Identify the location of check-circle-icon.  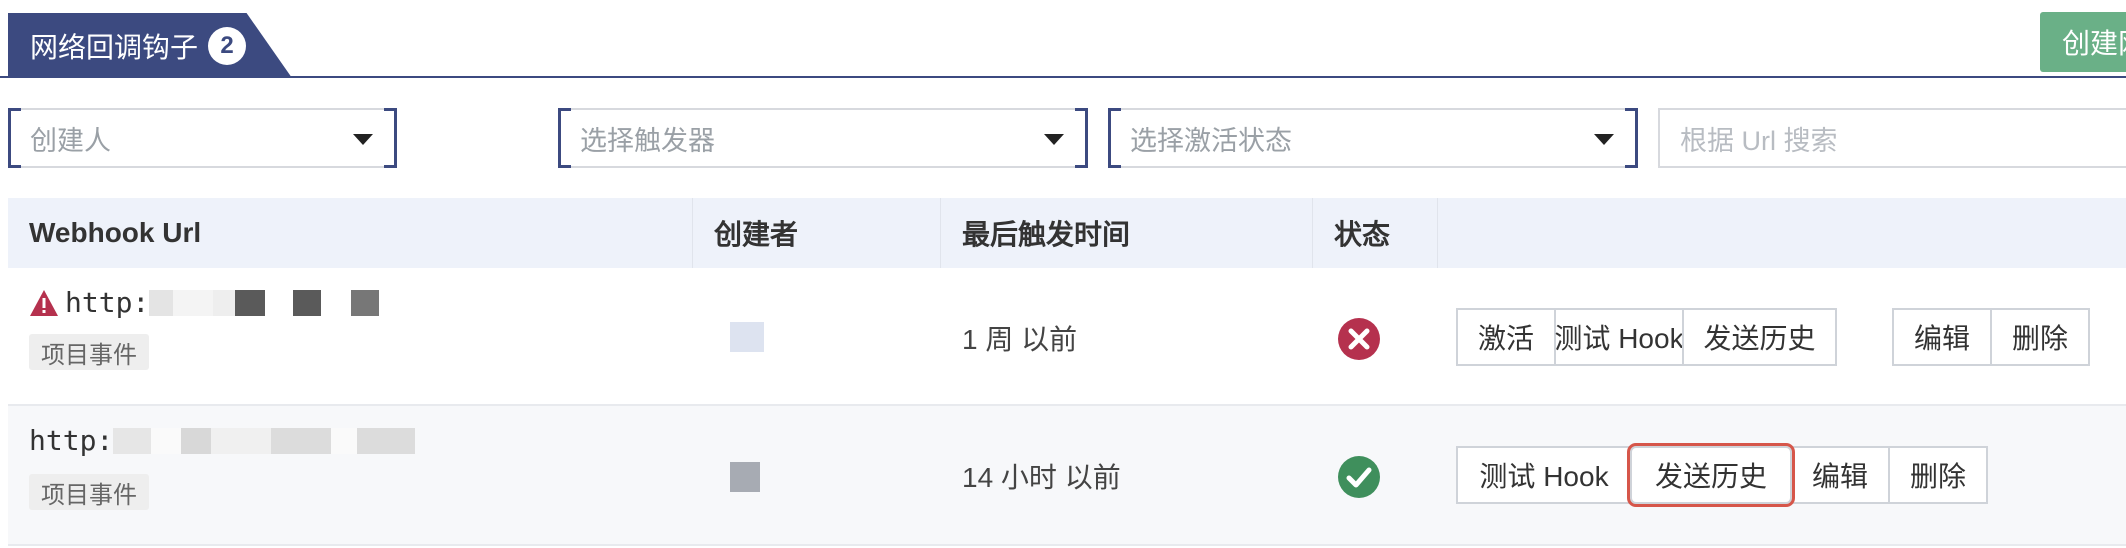
(1359, 477).